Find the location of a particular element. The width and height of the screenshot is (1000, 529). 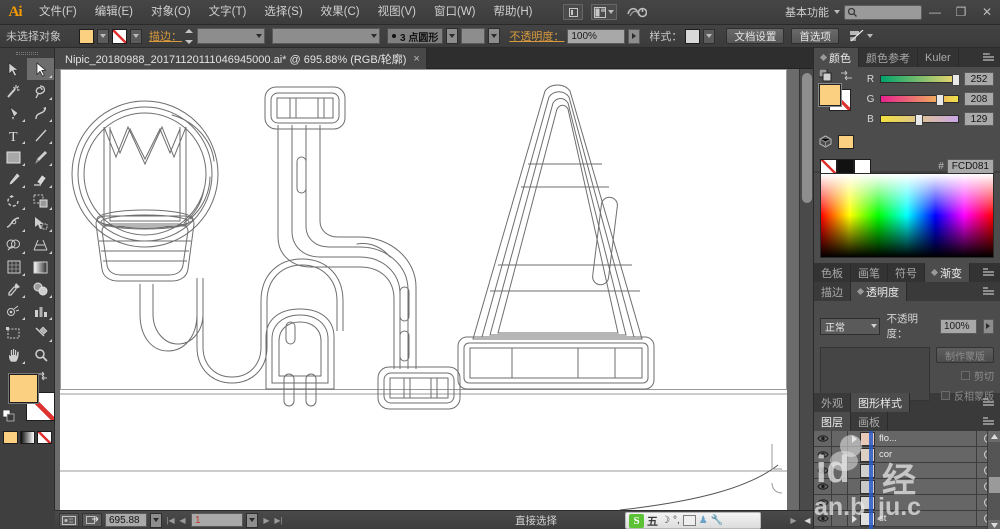

hand-tool is located at coordinates (13, 355).